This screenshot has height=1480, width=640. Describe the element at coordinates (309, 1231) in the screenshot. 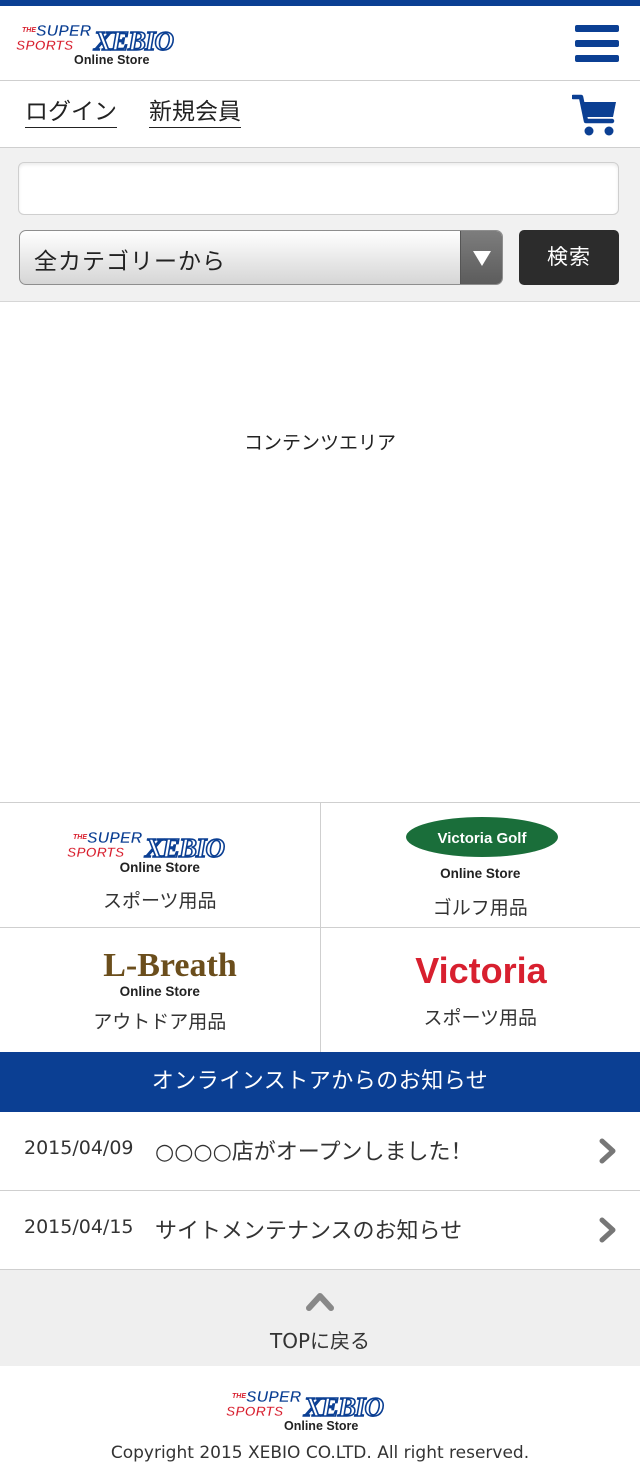

I see `news-title: サイトメンテナンスのお知らせ` at that location.